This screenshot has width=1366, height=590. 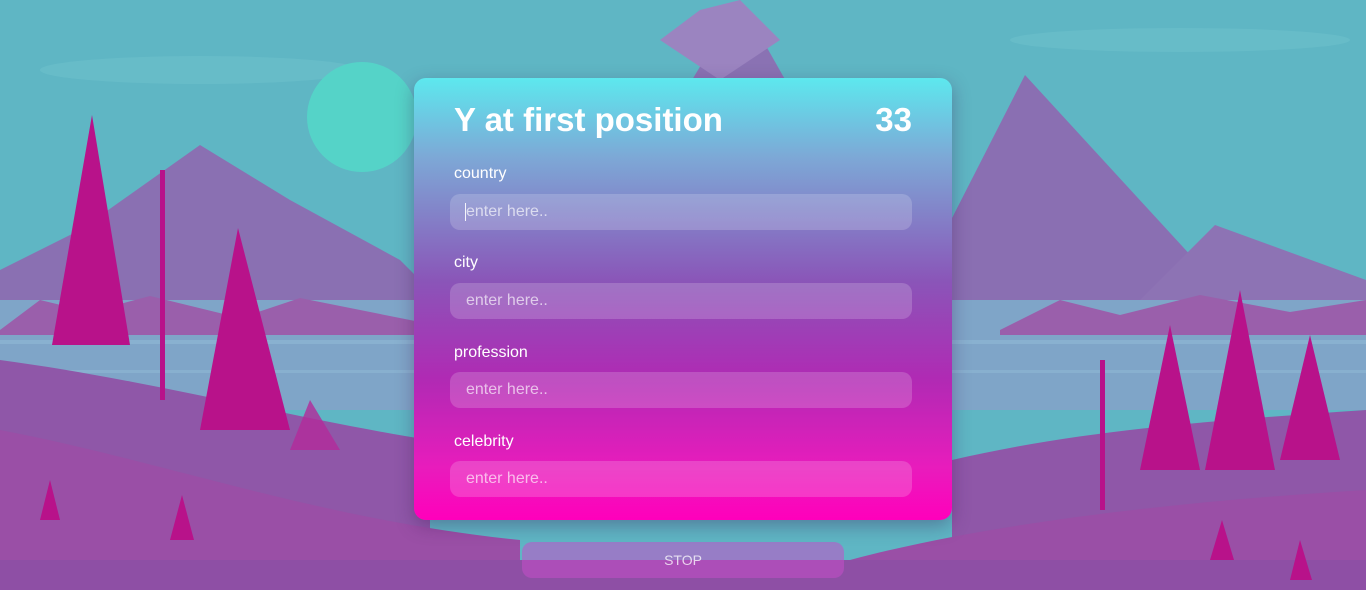 What do you see at coordinates (362, 117) in the screenshot?
I see `sun-shape` at bounding box center [362, 117].